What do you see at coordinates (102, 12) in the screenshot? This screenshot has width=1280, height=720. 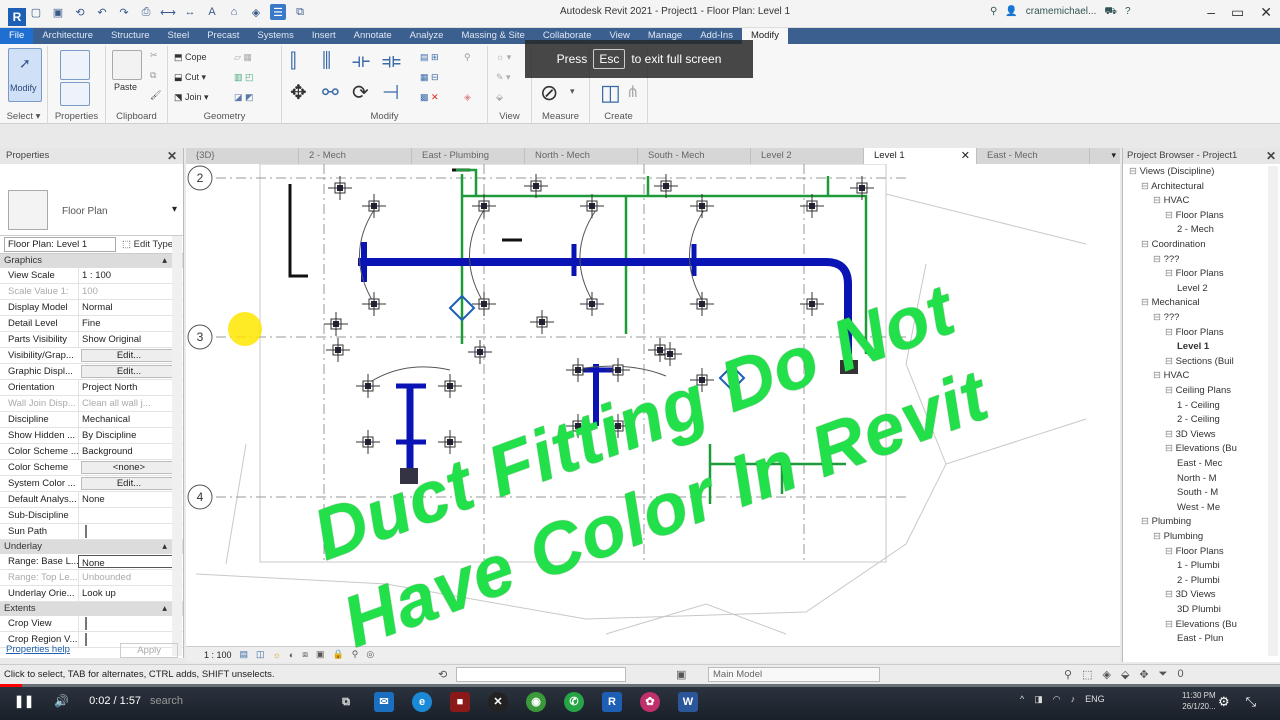 I see `undo-icon: ↶` at bounding box center [102, 12].